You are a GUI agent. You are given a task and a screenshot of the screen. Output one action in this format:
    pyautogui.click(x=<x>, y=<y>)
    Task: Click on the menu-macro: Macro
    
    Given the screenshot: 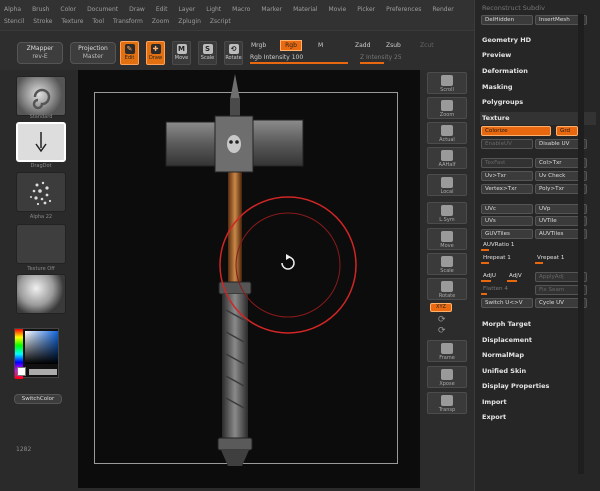 What is the action you would take?
    pyautogui.click(x=241, y=9)
    